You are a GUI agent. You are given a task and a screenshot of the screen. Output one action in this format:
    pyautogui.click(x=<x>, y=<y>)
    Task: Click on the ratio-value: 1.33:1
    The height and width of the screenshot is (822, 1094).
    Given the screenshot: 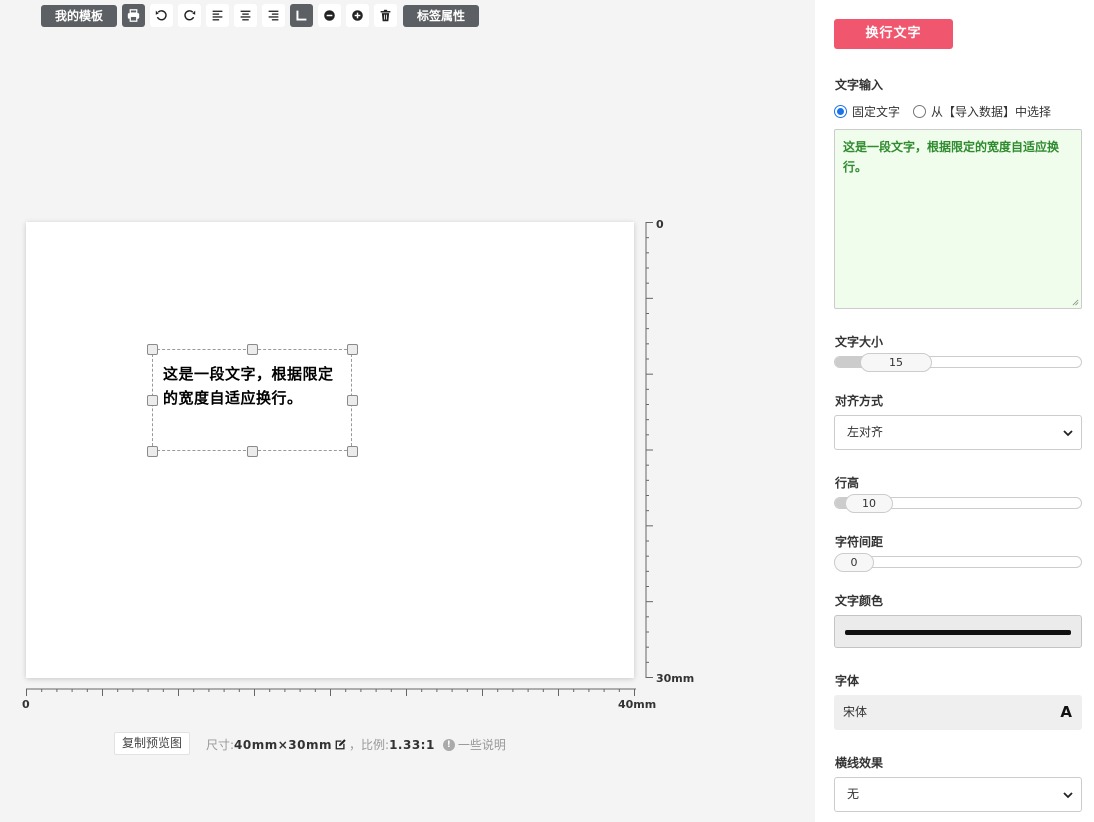 What is the action you would take?
    pyautogui.click(x=412, y=744)
    